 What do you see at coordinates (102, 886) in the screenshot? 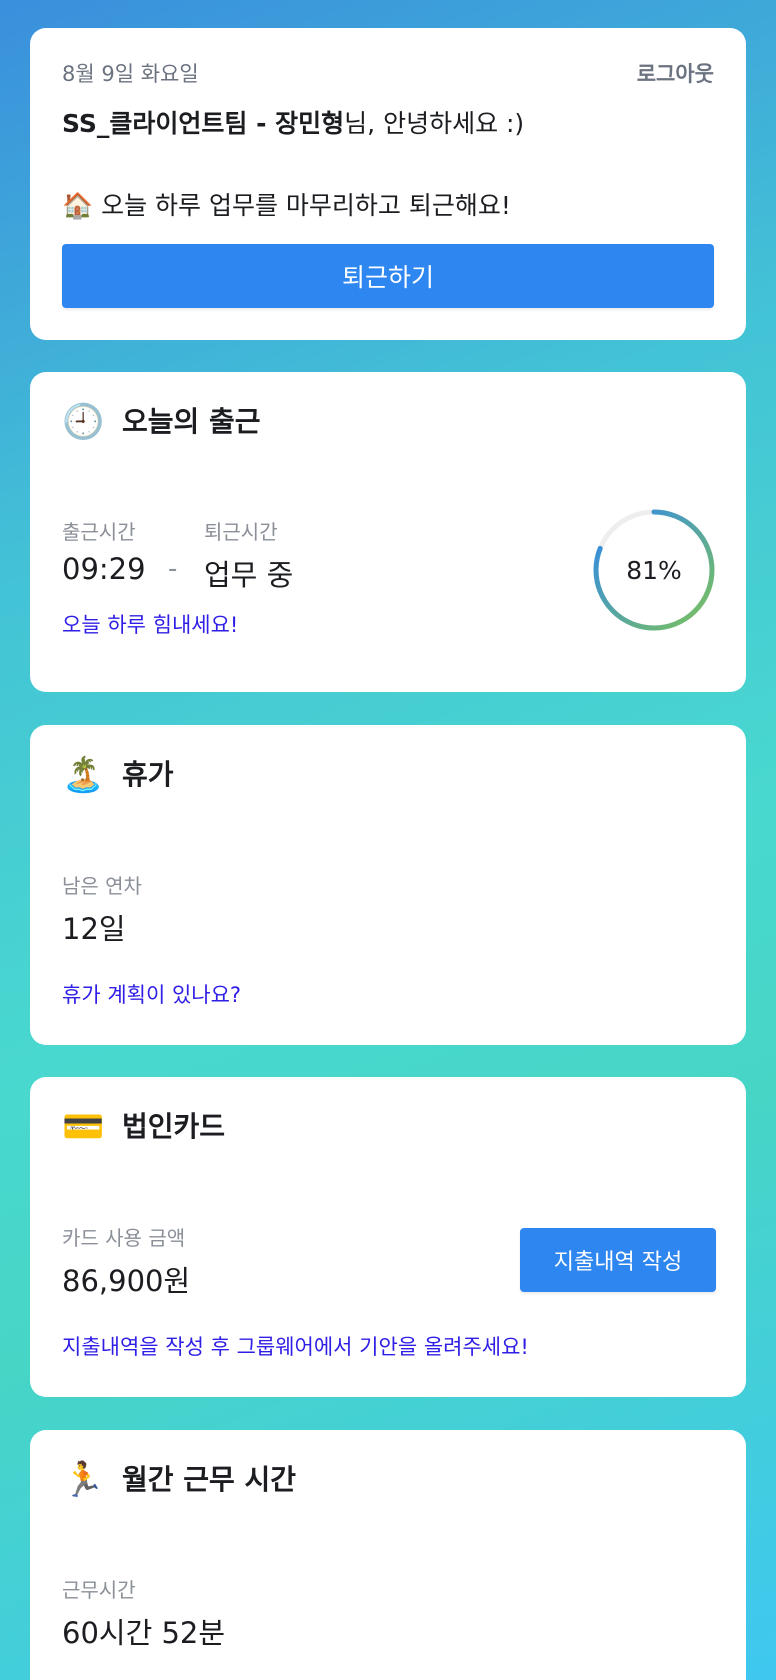
I see `remaining-leave-label: 남은 연차` at bounding box center [102, 886].